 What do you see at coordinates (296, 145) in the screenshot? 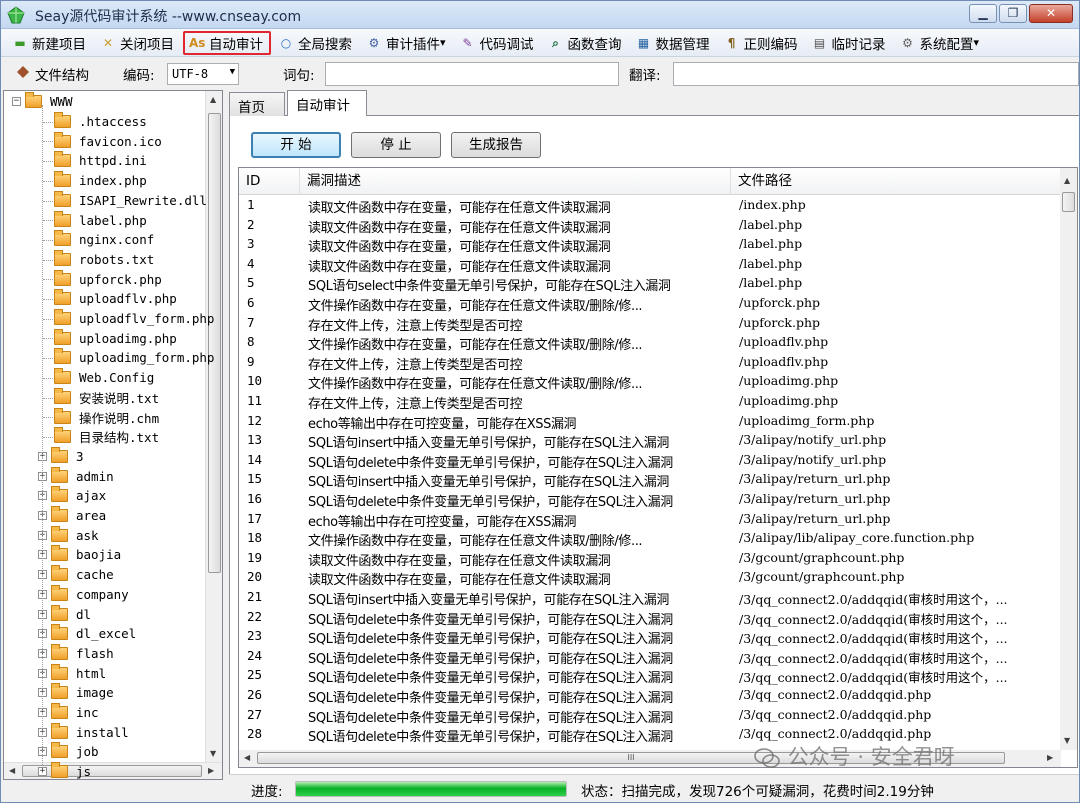
I see `start-button: 开 始` at bounding box center [296, 145].